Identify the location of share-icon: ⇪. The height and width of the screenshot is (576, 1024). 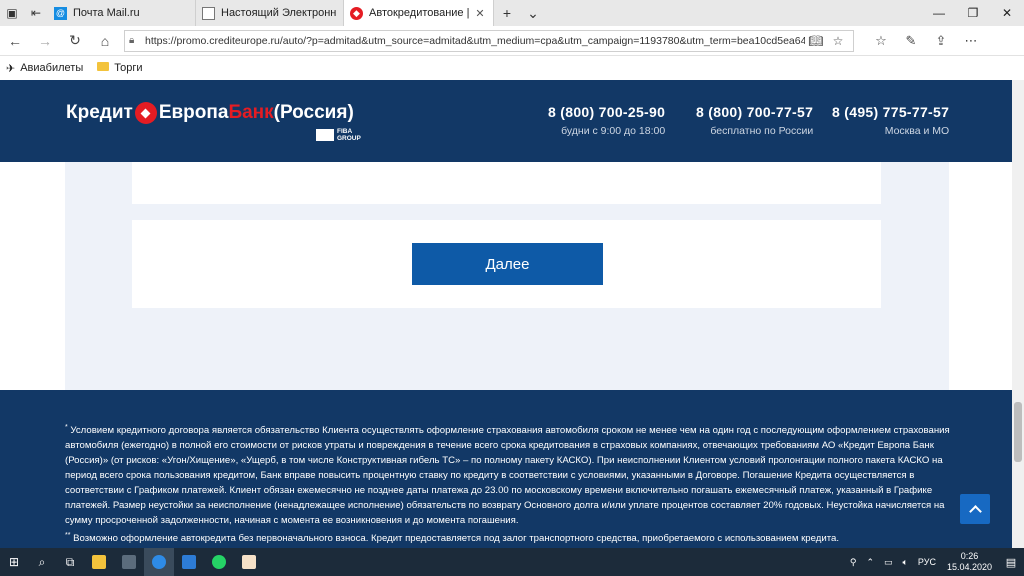
(941, 41).